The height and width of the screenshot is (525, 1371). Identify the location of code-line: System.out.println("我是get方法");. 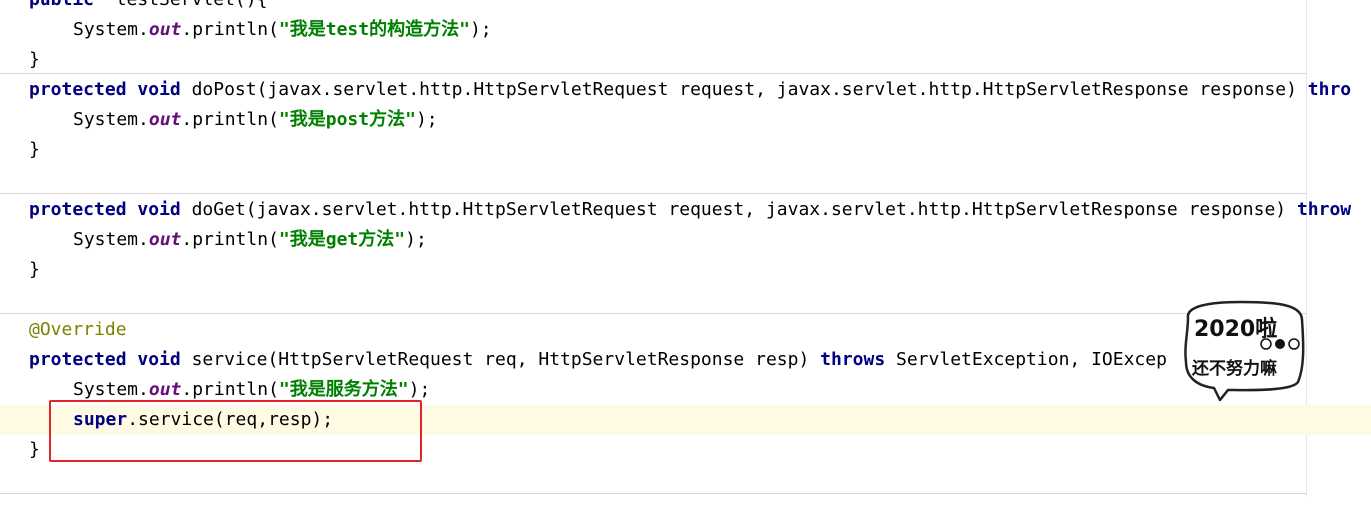
(685, 240).